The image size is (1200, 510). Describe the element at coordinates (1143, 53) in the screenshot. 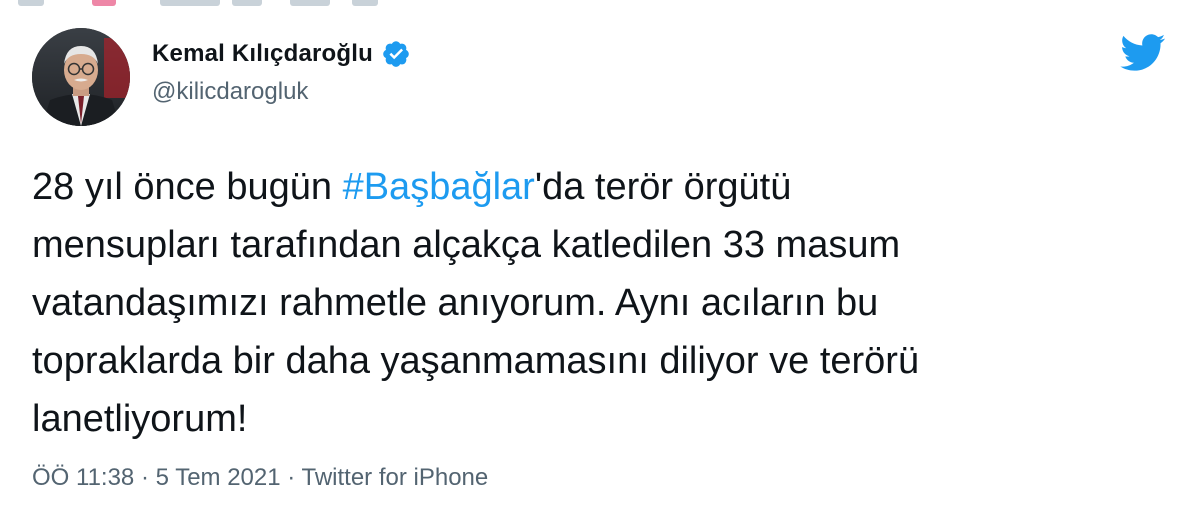

I see `twitter-bird-icon` at that location.